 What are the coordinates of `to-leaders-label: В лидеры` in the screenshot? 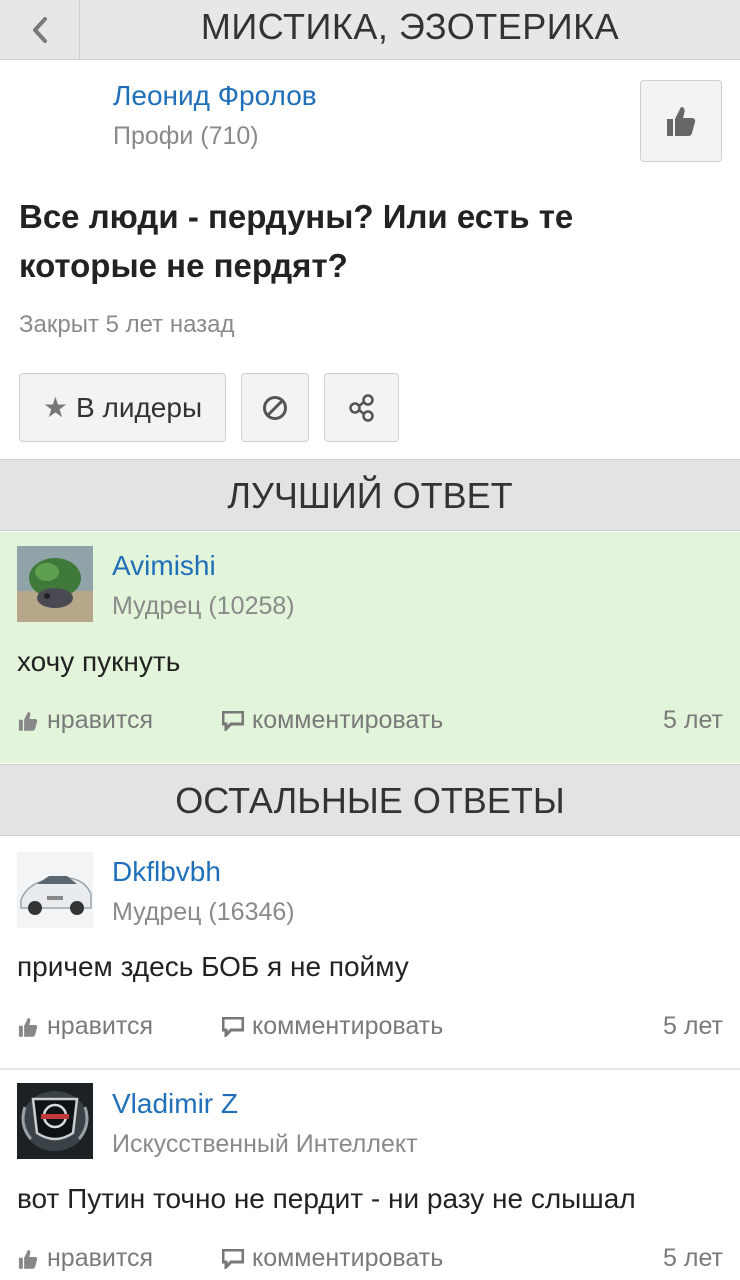 It's located at (139, 407).